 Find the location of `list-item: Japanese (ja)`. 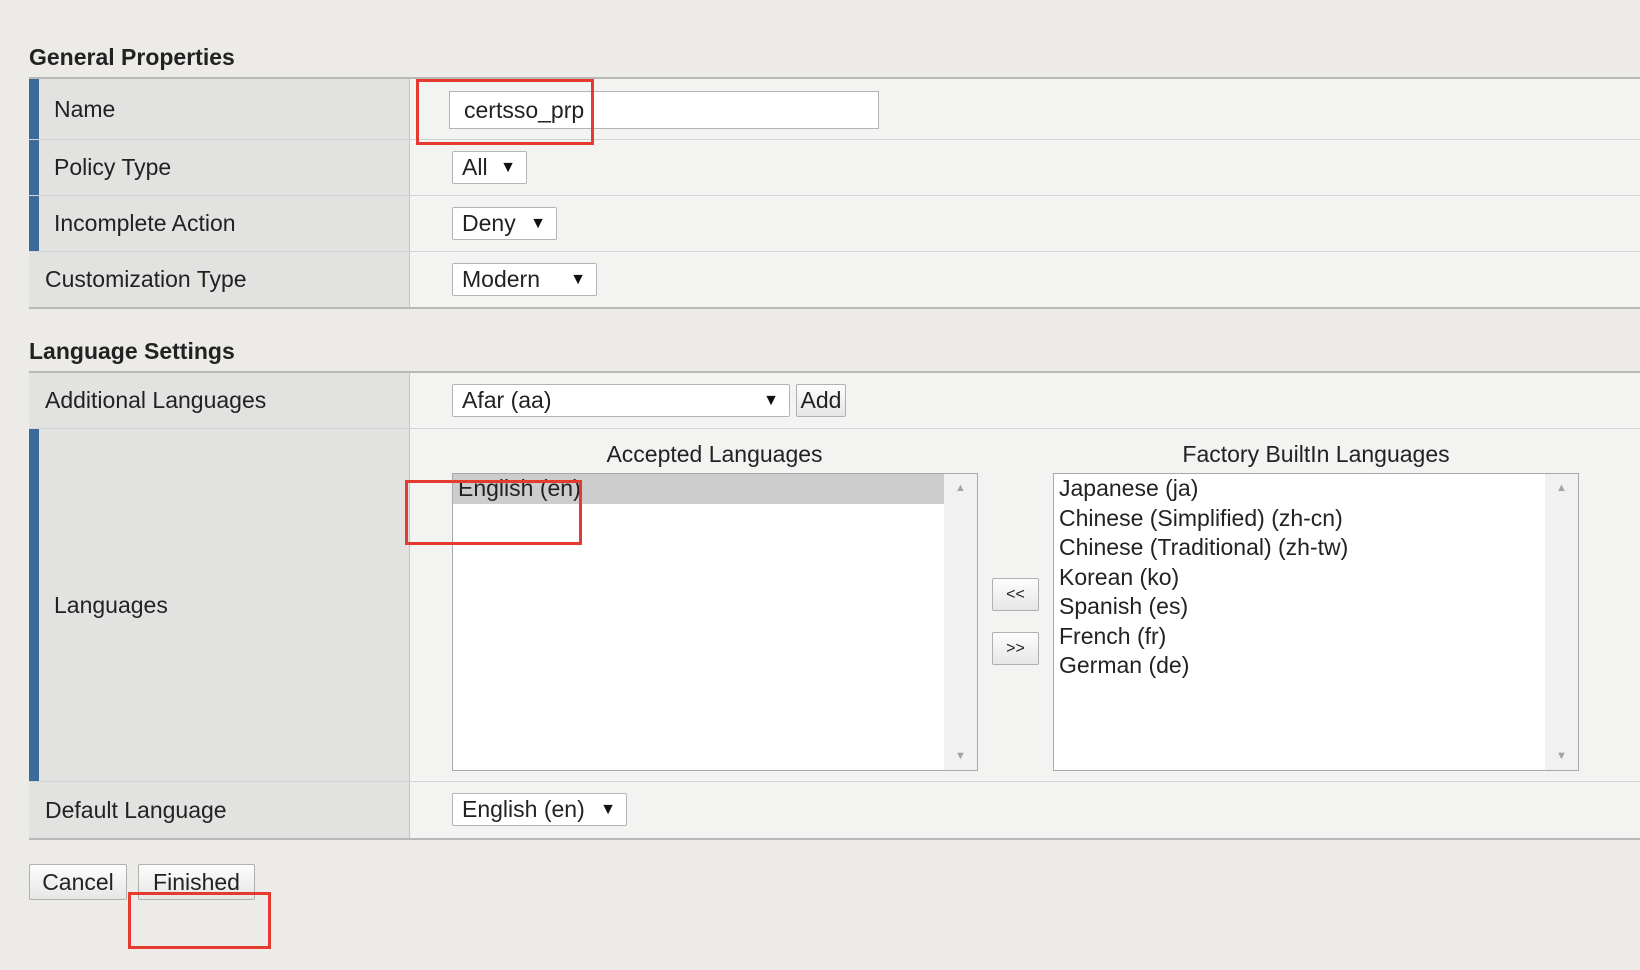

list-item: Japanese (ja) is located at coordinates (1299, 489).